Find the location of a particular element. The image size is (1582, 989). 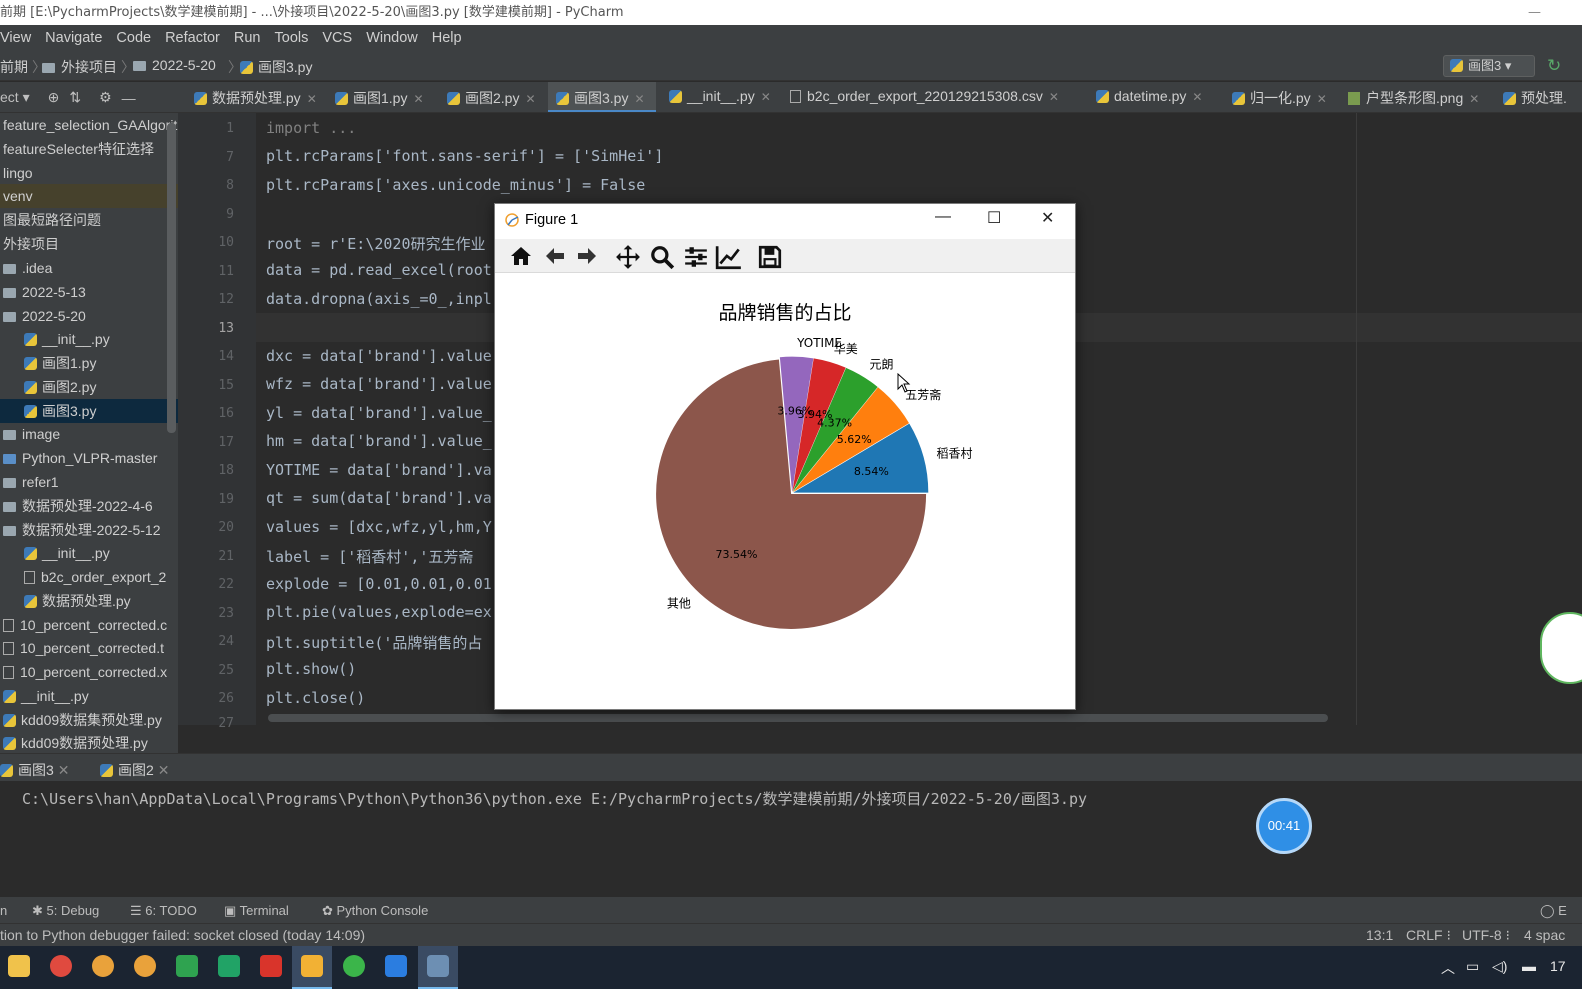

tab-init: __init__.py ✕ is located at coordinates (716, 97).